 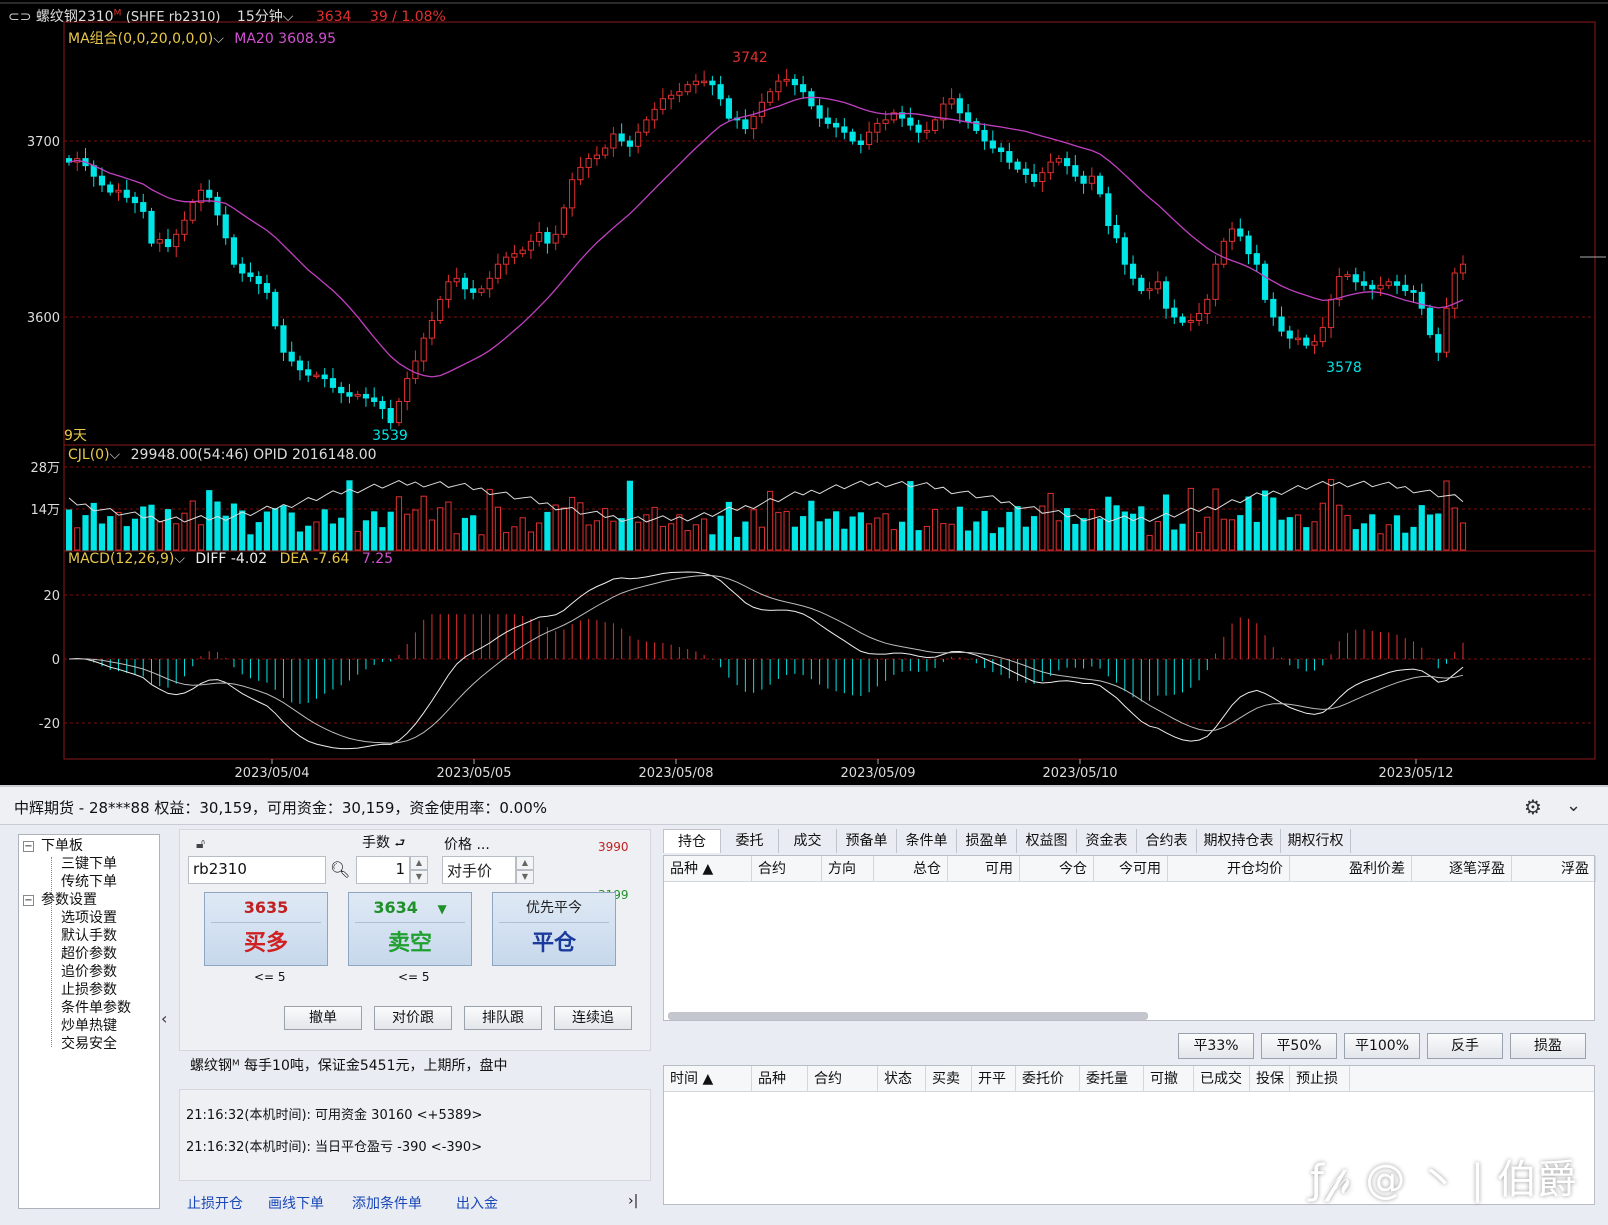 What do you see at coordinates (1270, 1079) in the screenshot?
I see `column-header: 投保` at bounding box center [1270, 1079].